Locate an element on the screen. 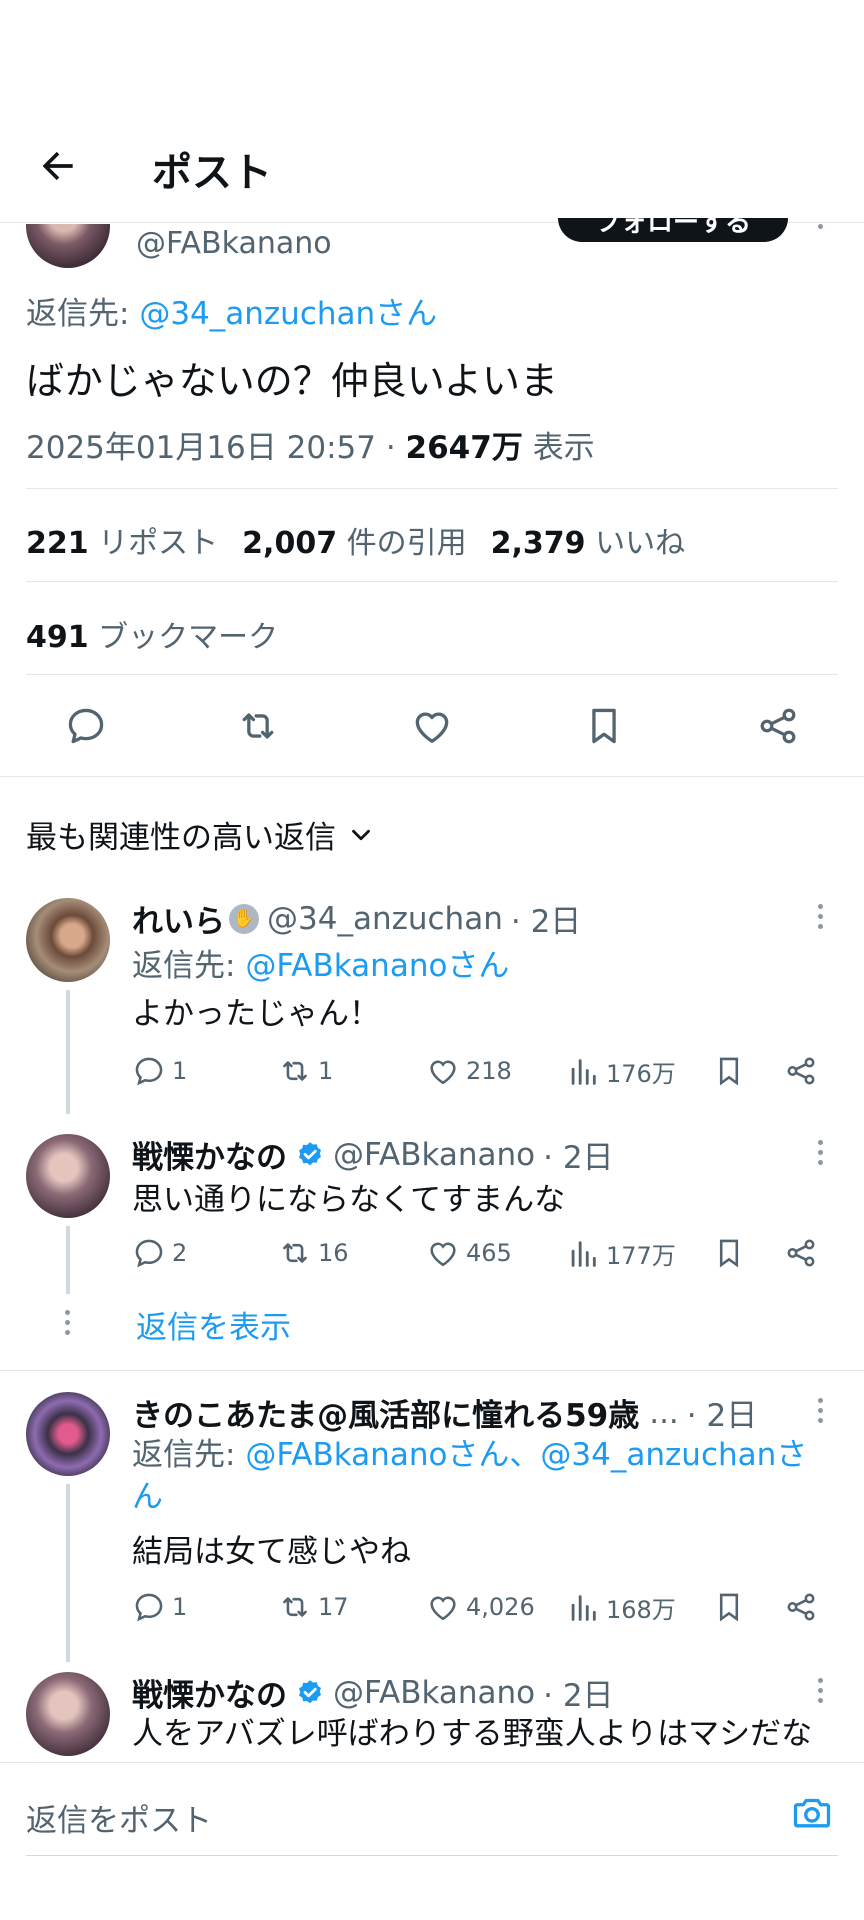  camera-button is located at coordinates (812, 1813).